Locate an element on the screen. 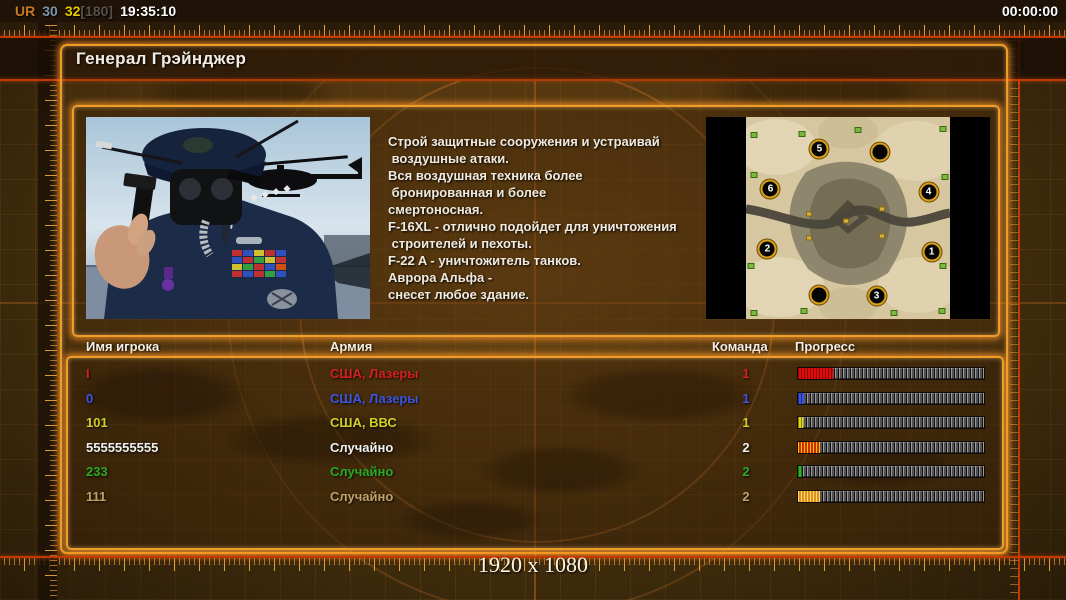 The width and height of the screenshot is (1066, 600). status-segment: 19:35:10 is located at coordinates (148, 11).